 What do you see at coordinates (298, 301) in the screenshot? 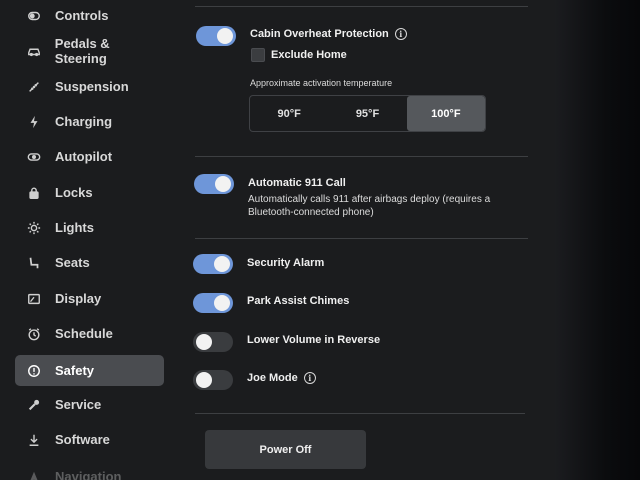
I see `park-assist-title: Park Assist Chimes` at bounding box center [298, 301].